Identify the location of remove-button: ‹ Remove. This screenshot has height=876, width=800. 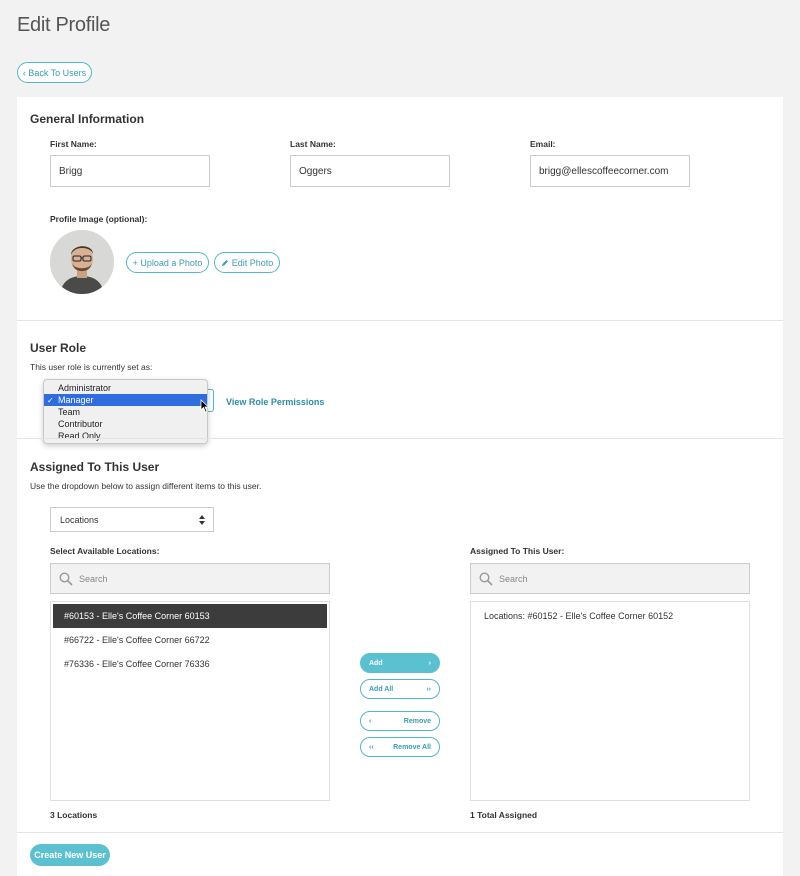
(400, 721).